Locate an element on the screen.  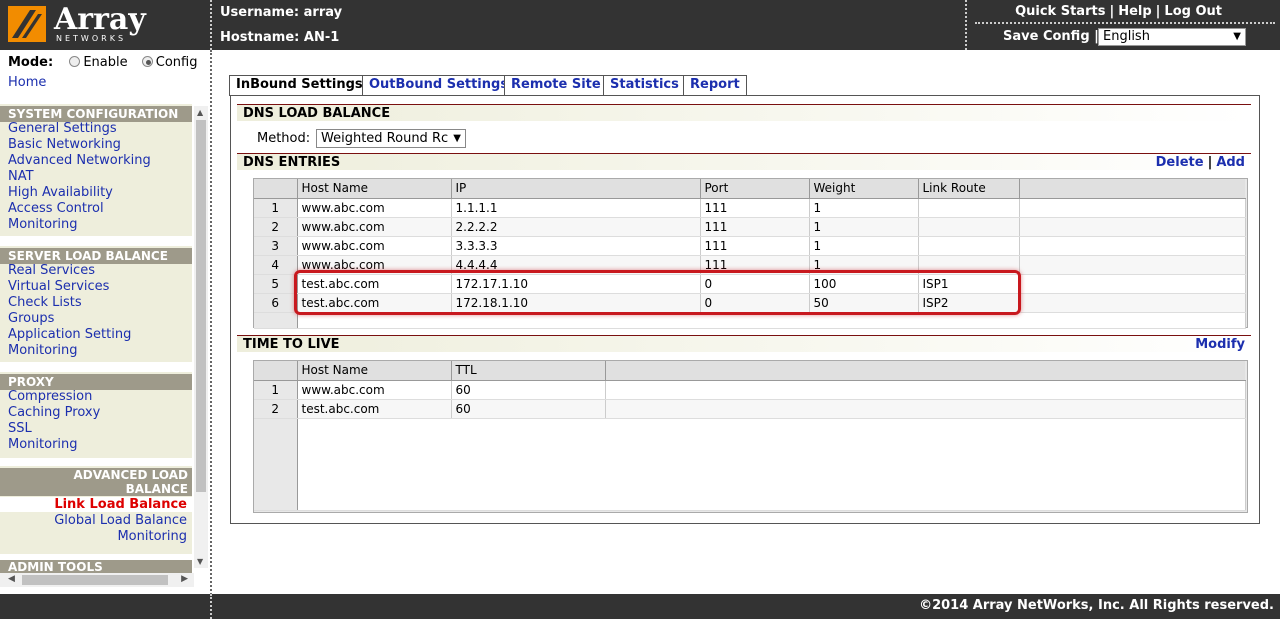
tab-report: Report is located at coordinates (715, 85).